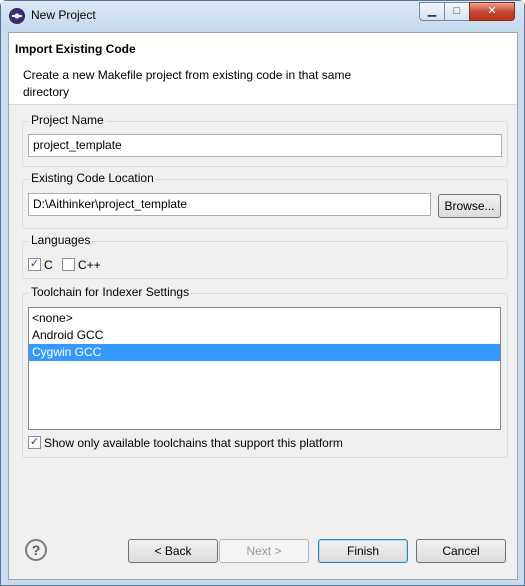 Image resolution: width=525 pixels, height=586 pixels. What do you see at coordinates (264, 318) in the screenshot?
I see `toolchain-item-none: <none>` at bounding box center [264, 318].